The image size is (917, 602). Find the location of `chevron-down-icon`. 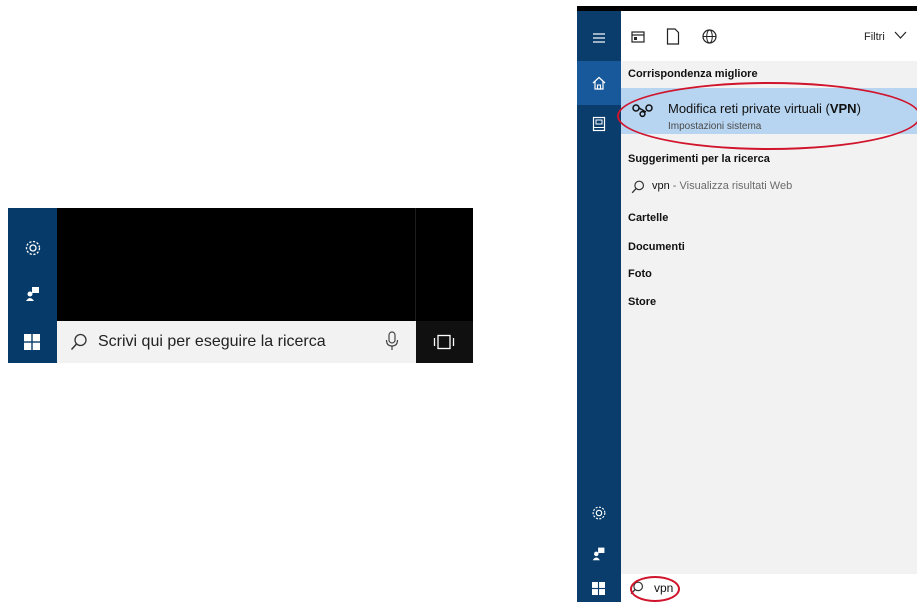

chevron-down-icon is located at coordinates (900, 35).